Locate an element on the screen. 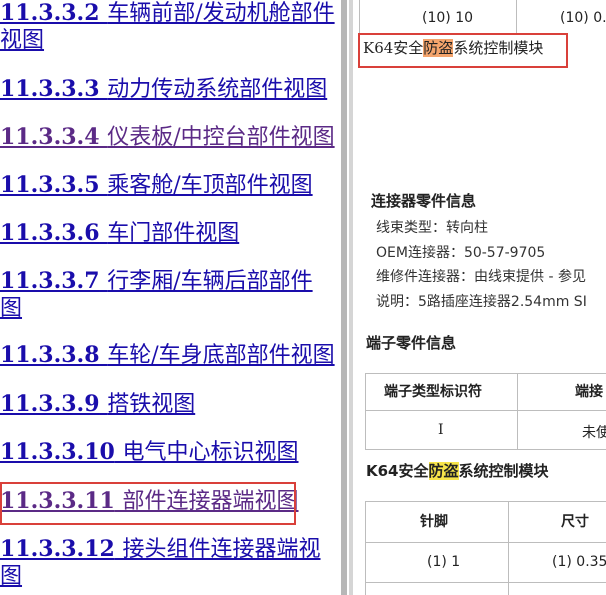  toc-link-11-3-3-5: 11.3.3.5 乘客舱/车顶部件视图 is located at coordinates (169, 185).